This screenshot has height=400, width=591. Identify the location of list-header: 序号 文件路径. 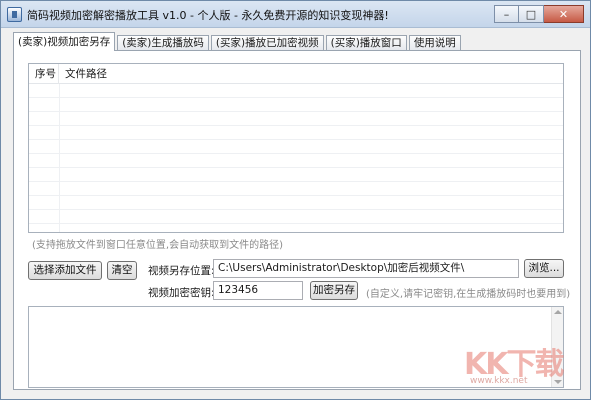
(296, 74).